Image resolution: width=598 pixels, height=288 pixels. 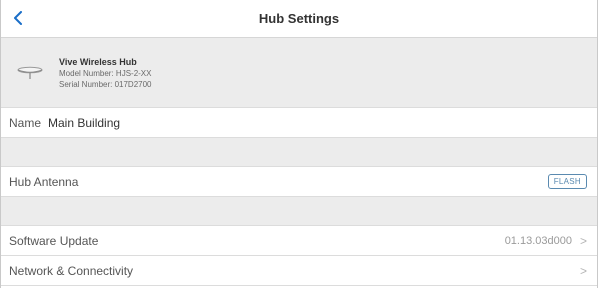 I want to click on hub-antenna-row: Hub Antenna FLASH, so click(x=299, y=182).